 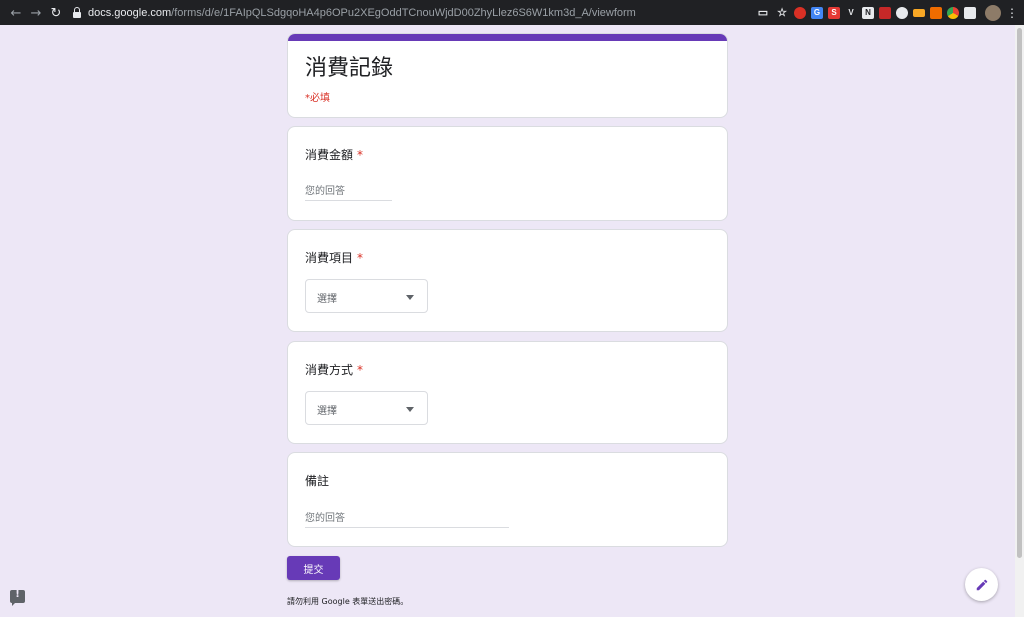 I want to click on ext-book-icon, so click(x=885, y=12).